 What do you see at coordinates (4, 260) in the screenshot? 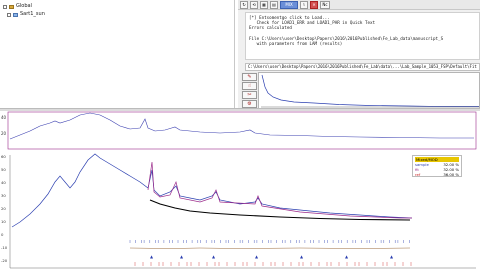
I see `y-tick: -20` at bounding box center [4, 260].